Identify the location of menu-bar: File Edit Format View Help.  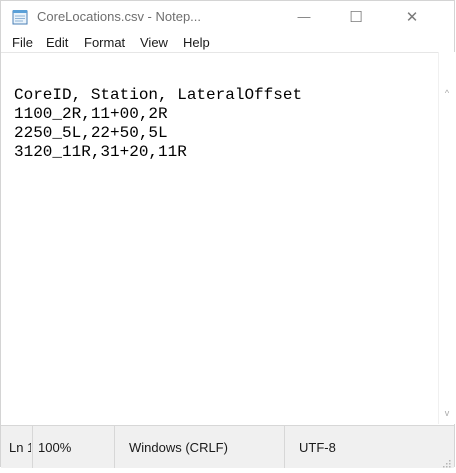
(227, 42).